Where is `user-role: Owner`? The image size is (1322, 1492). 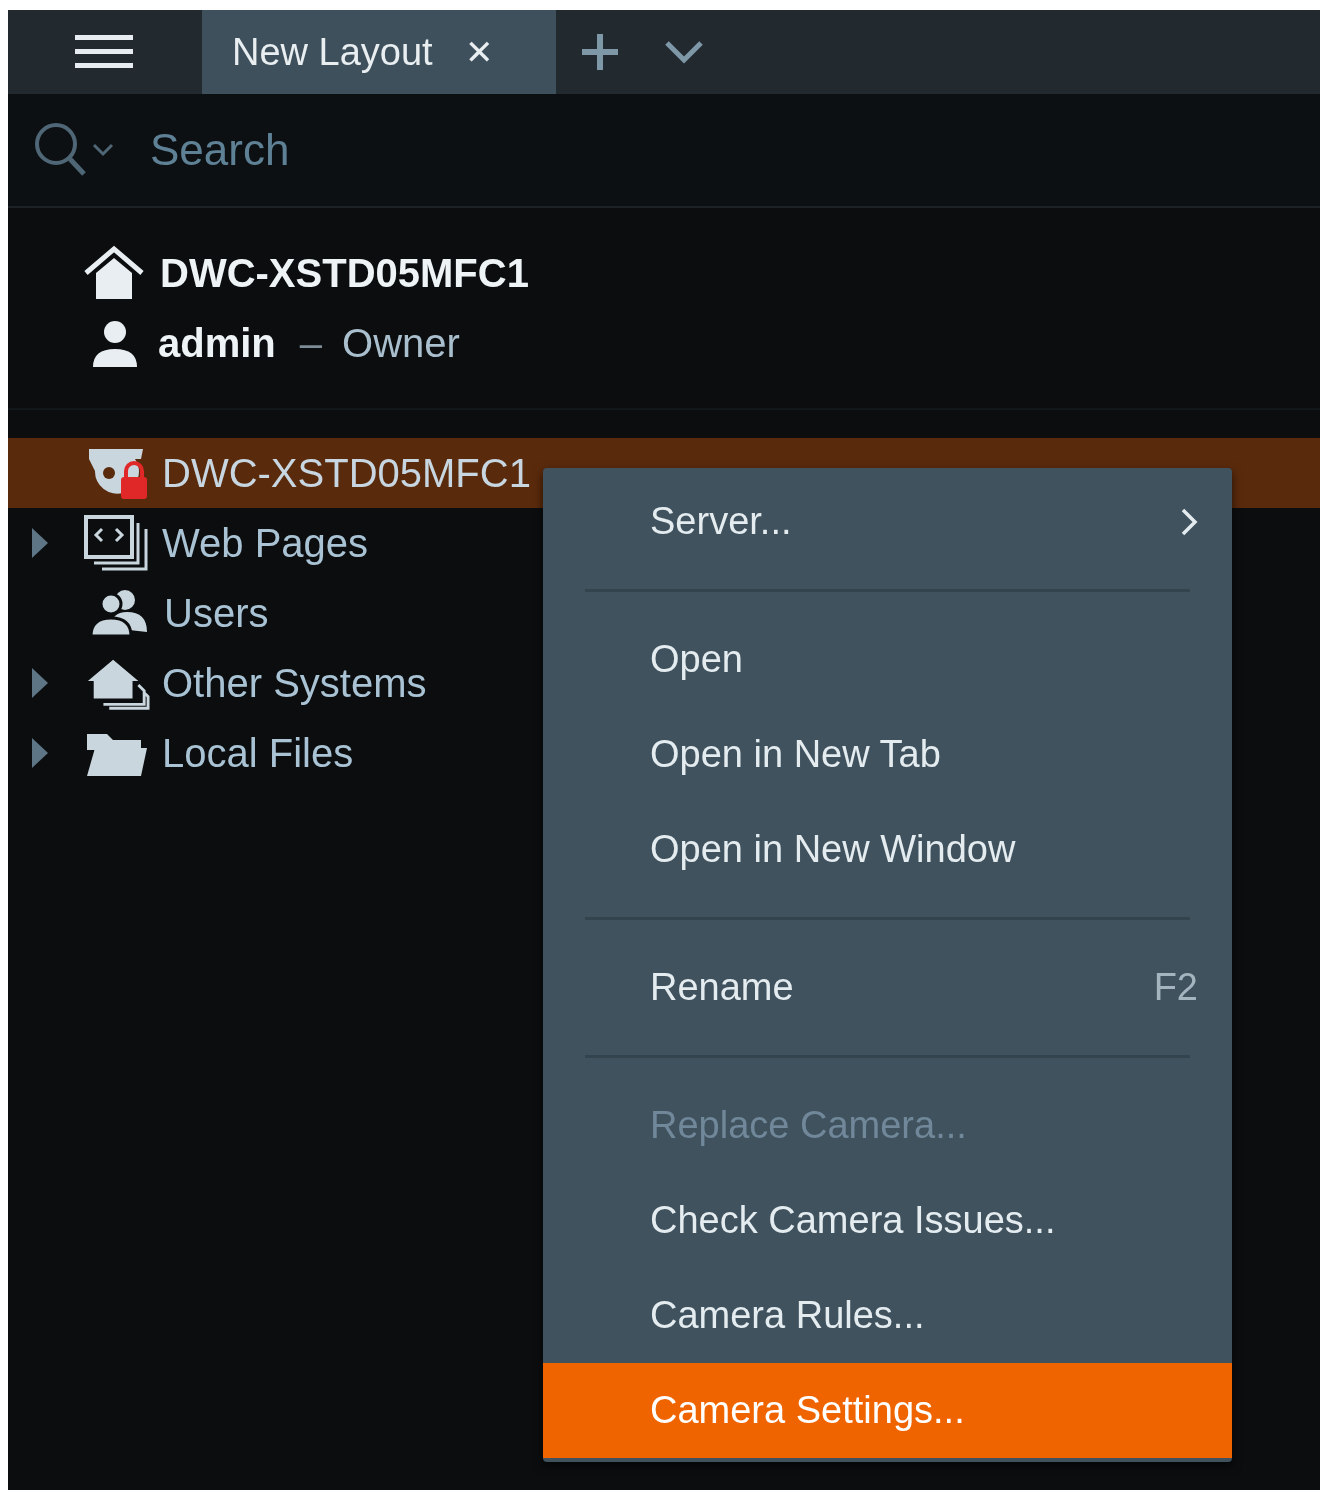
user-role: Owner is located at coordinates (401, 343).